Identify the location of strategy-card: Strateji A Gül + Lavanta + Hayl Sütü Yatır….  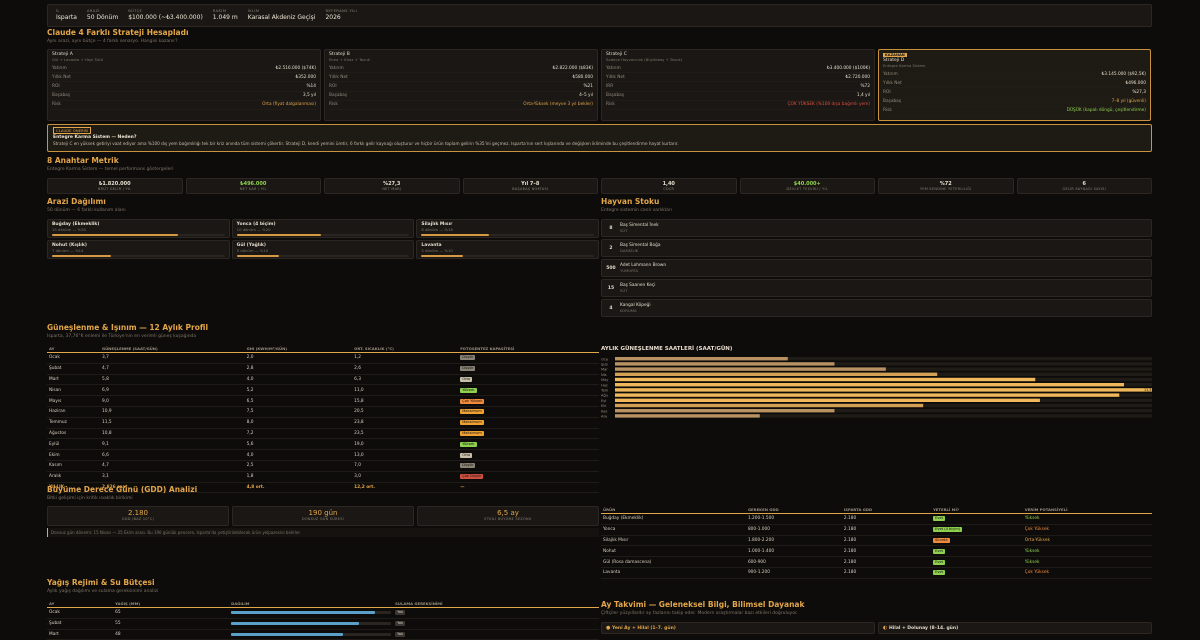
(184, 85).